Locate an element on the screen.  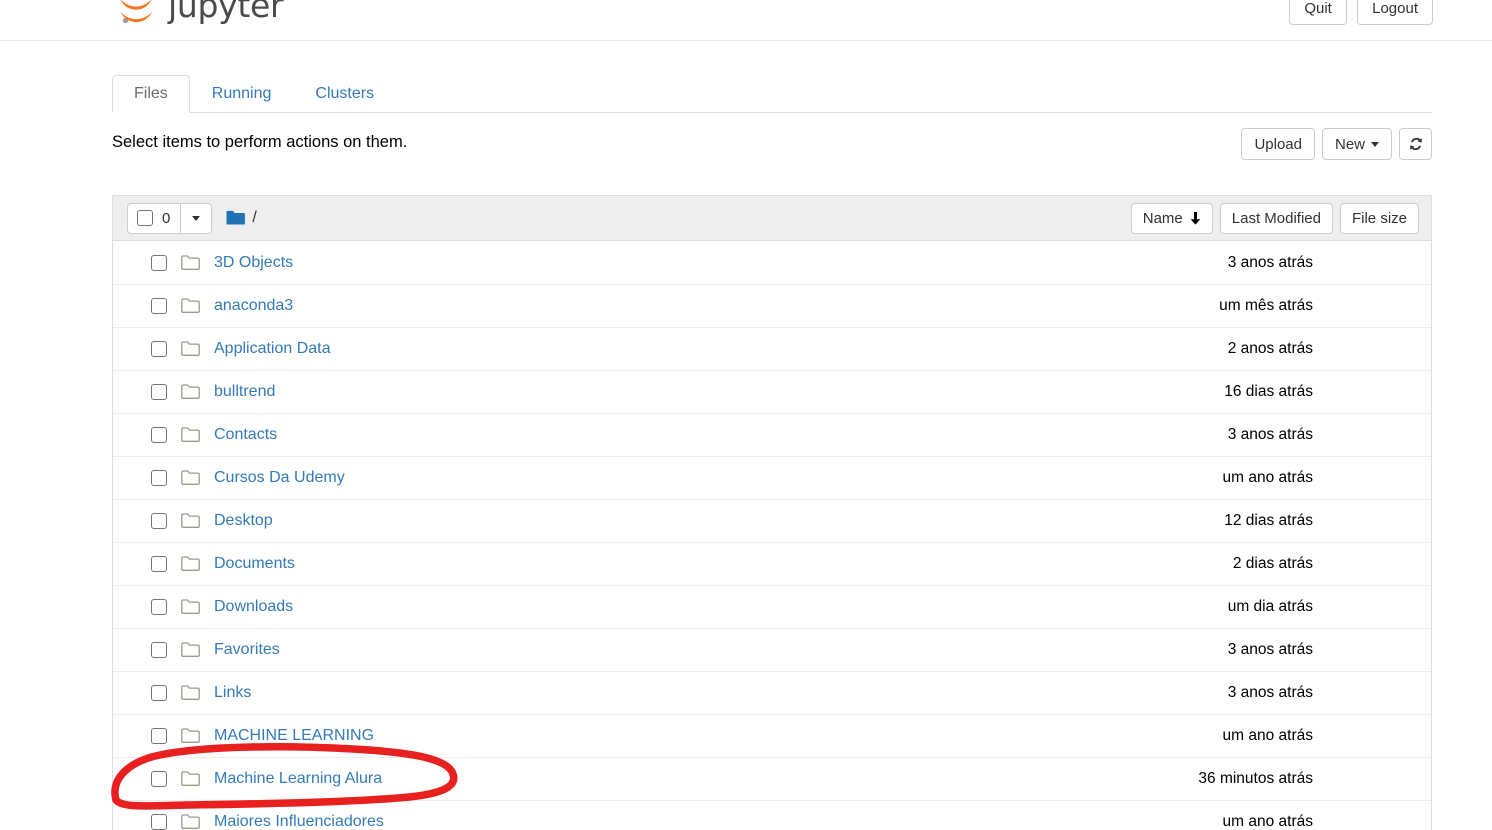
sort-by-name-button: Name is located at coordinates (1171, 218).